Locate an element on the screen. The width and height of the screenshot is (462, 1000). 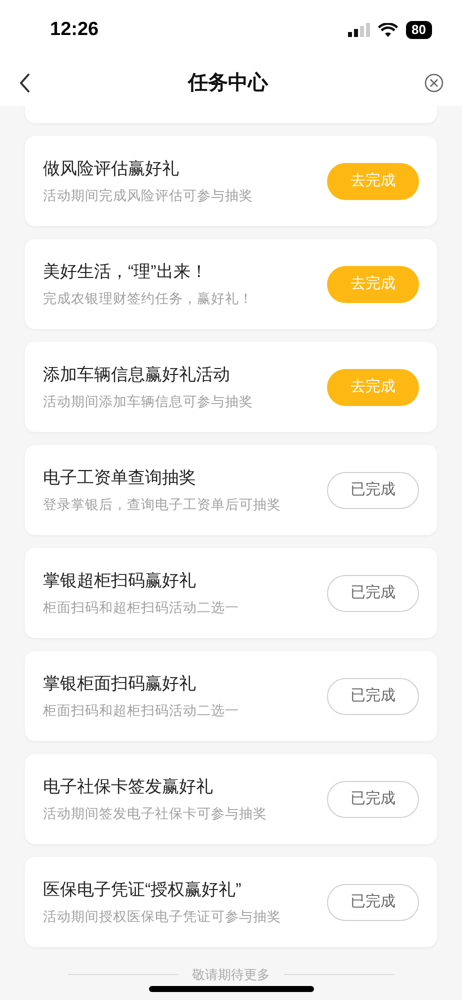
task-description: 活动期间授权医保电子凭证可参与抽奖 is located at coordinates (162, 917).